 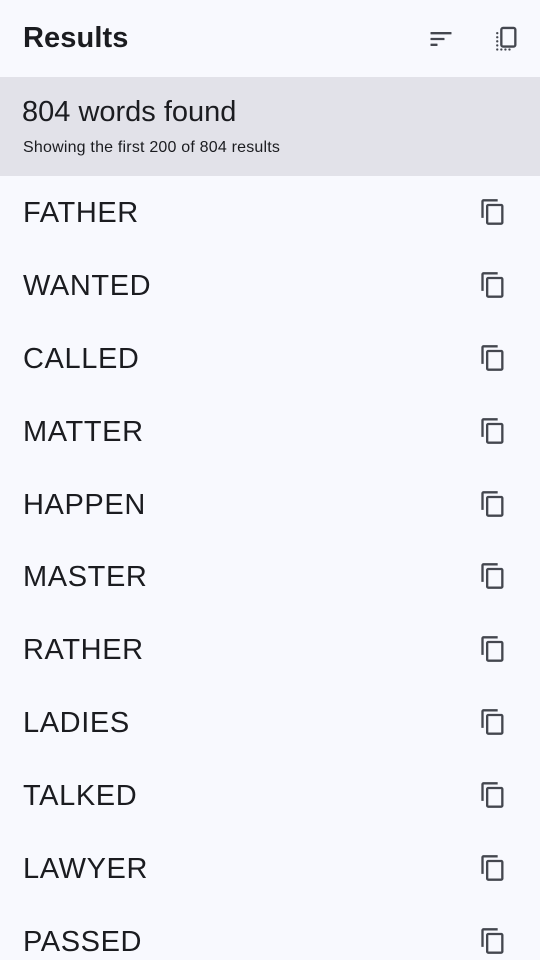 I want to click on result-word: RATHER, so click(x=83, y=650).